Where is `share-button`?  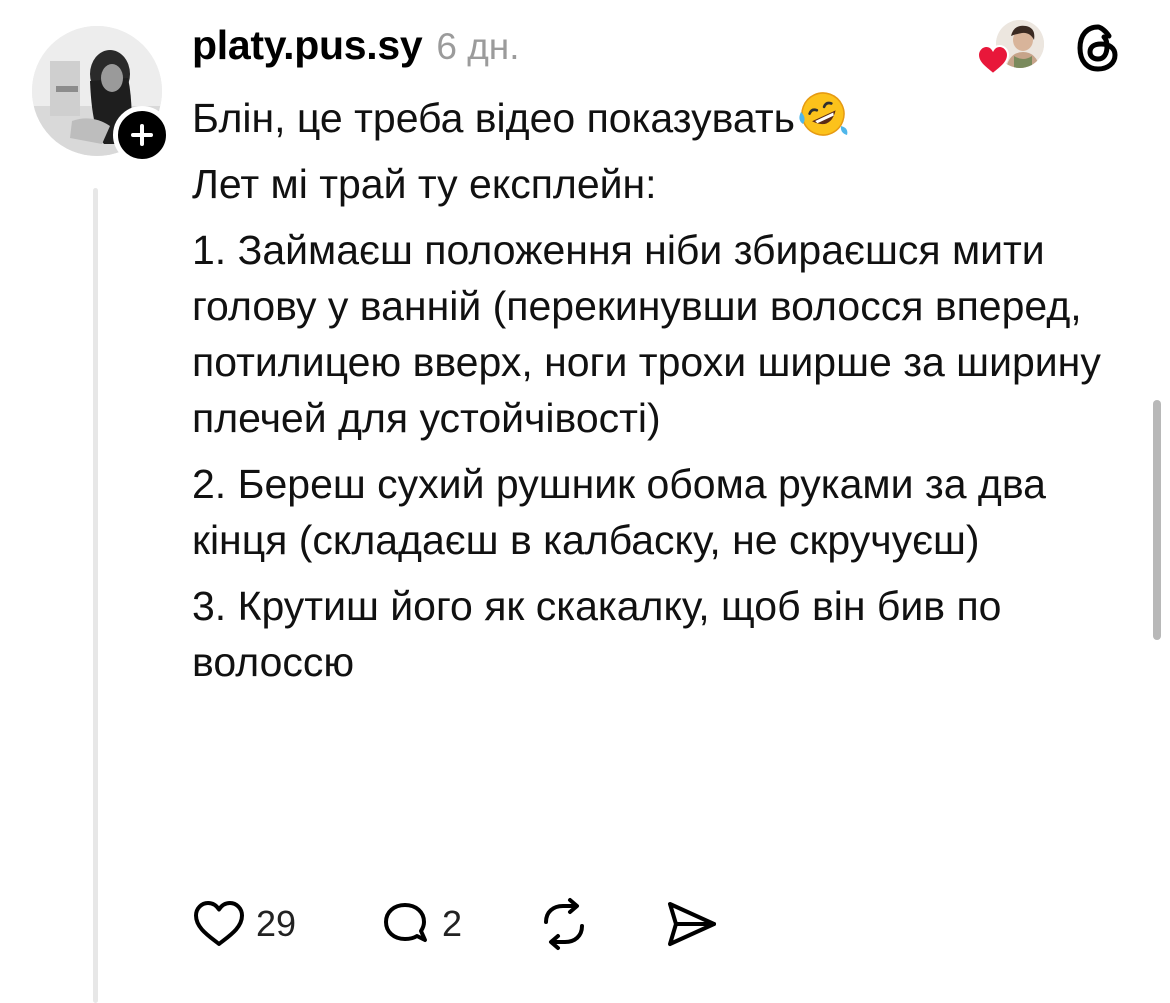
share-button is located at coordinates (692, 924).